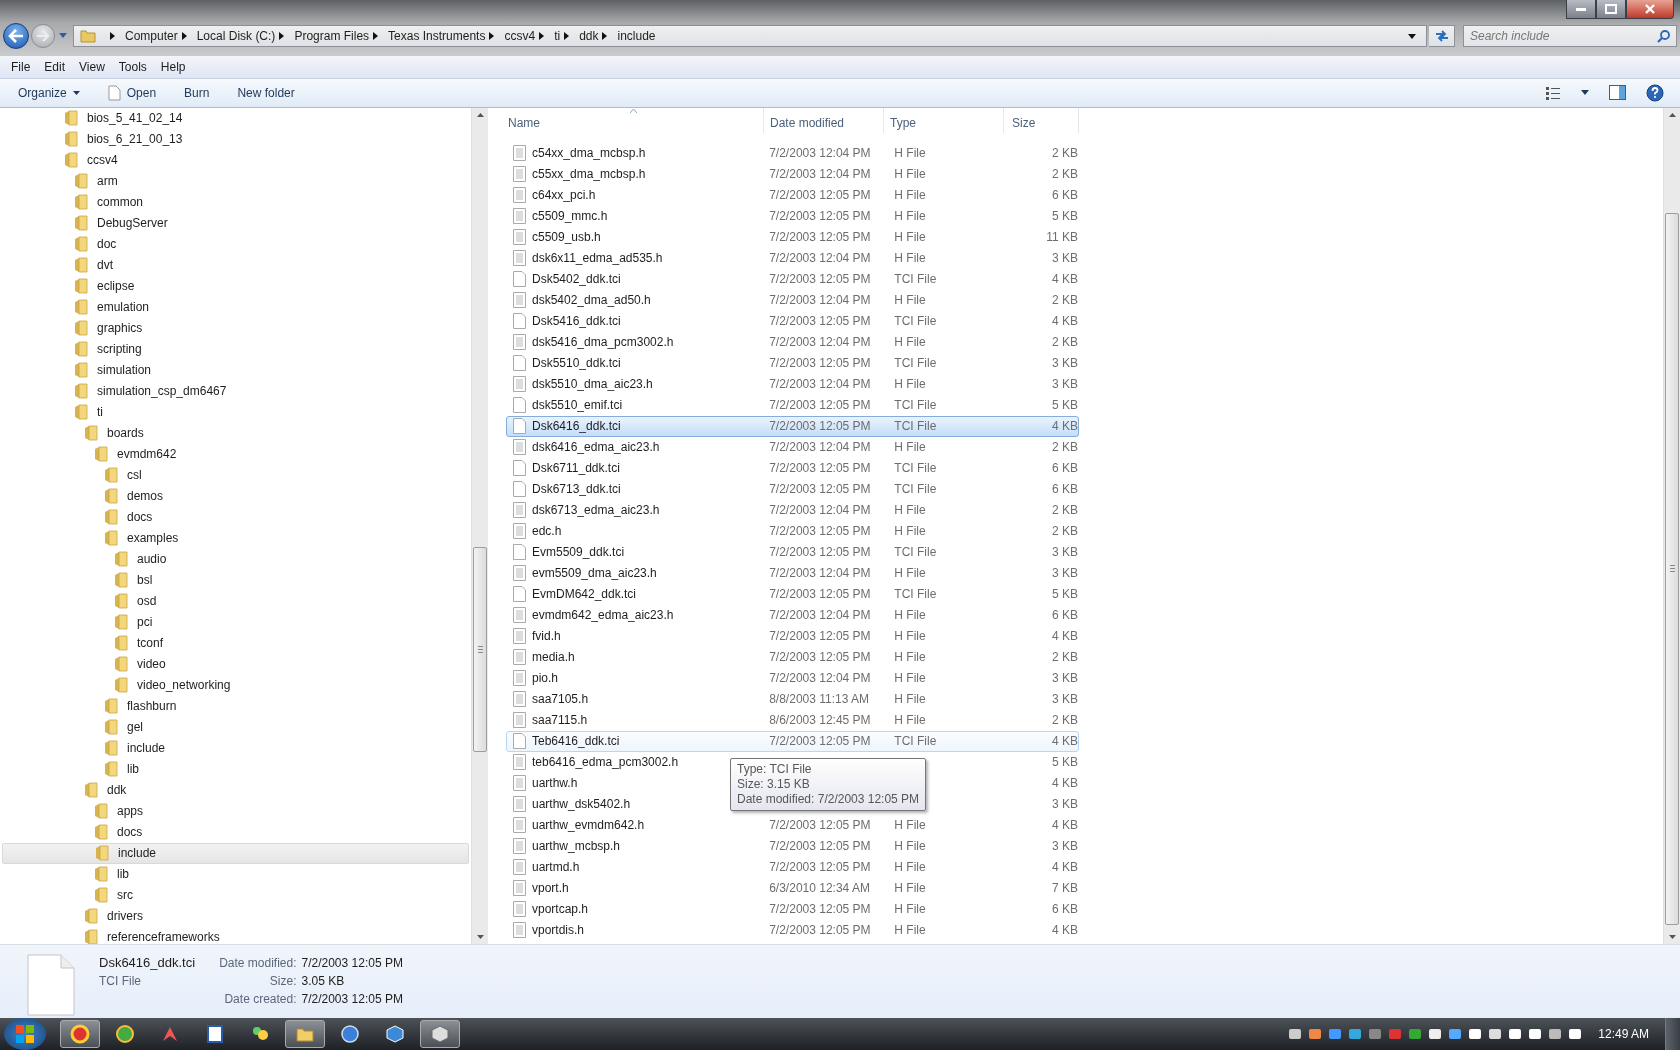 The image size is (1680, 1050). I want to click on tree-item: bios_6_21_00_13, so click(235, 139).